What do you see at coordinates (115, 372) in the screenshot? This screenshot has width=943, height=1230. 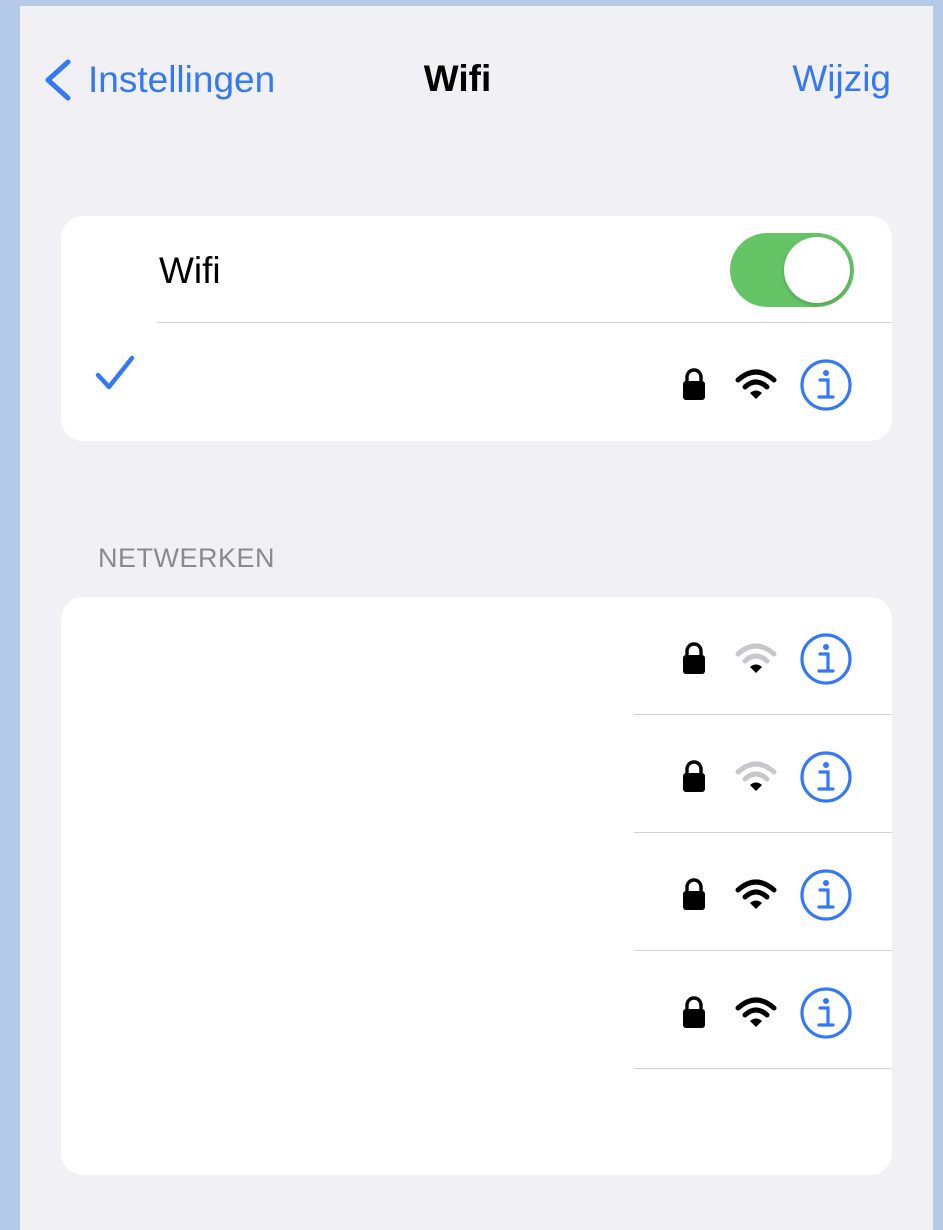 I see `checkmark-icon` at bounding box center [115, 372].